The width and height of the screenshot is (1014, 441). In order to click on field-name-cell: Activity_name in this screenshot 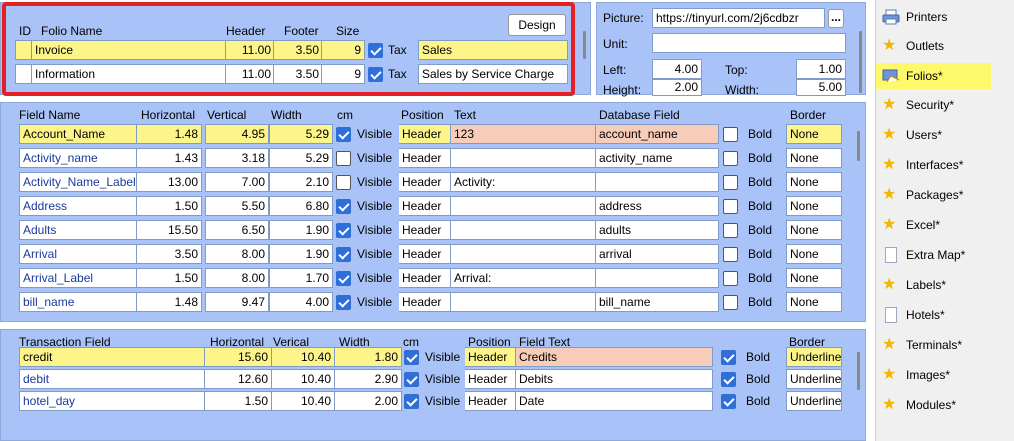, I will do `click(78, 158)`.